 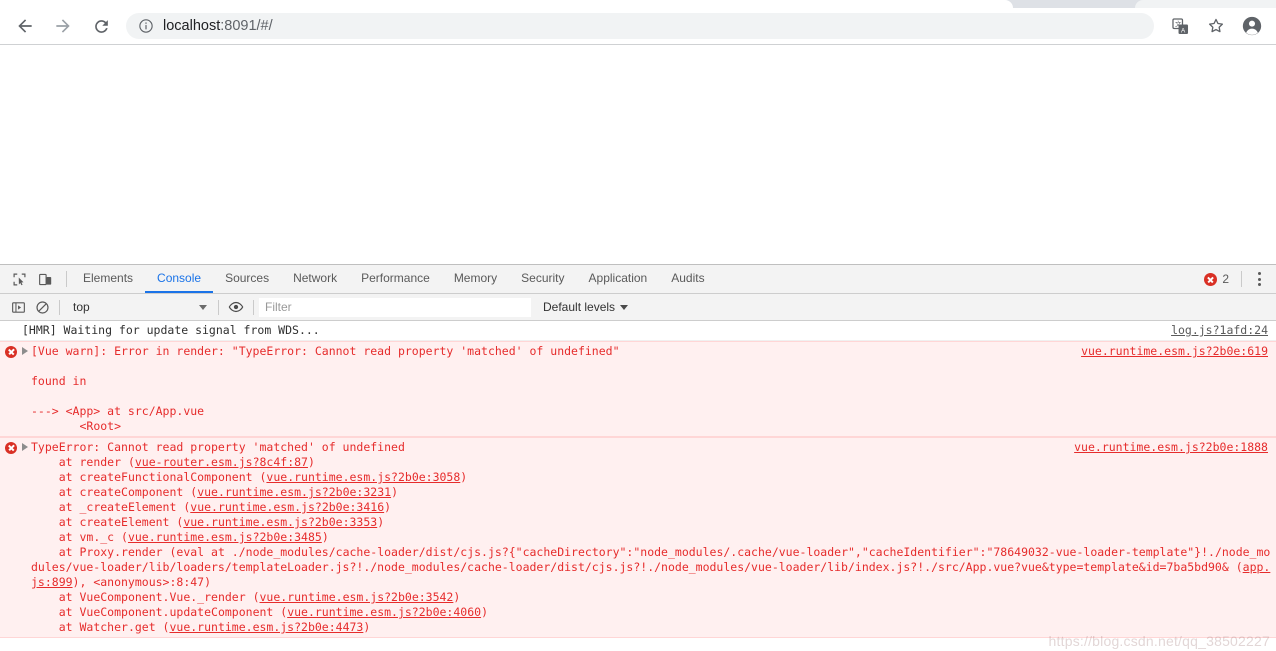 I want to click on chevron-down-icon, so click(x=624, y=307).